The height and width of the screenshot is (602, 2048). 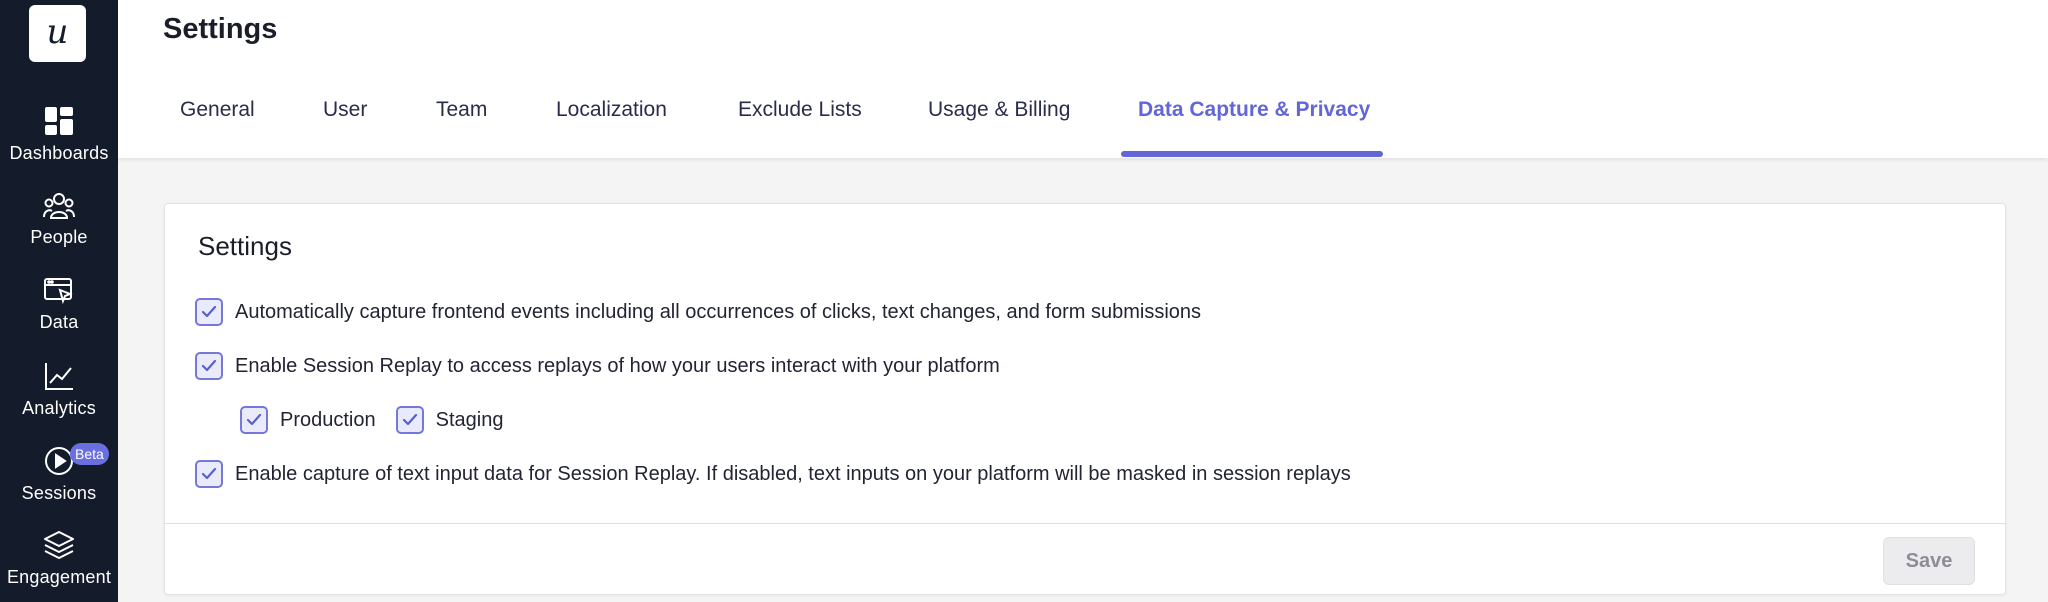 I want to click on sidebar-item-label: Data, so click(x=59, y=322).